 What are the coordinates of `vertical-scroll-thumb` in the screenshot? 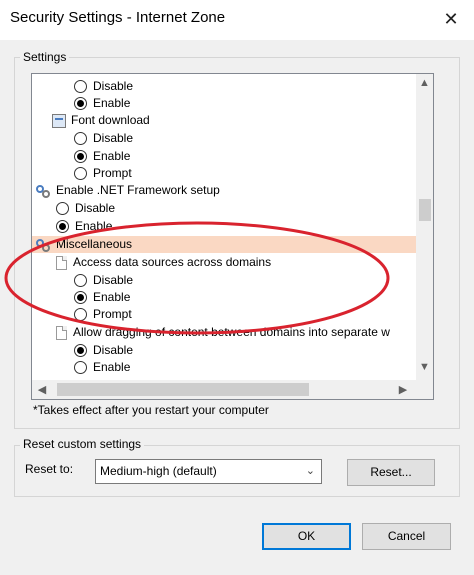 It's located at (425, 210).